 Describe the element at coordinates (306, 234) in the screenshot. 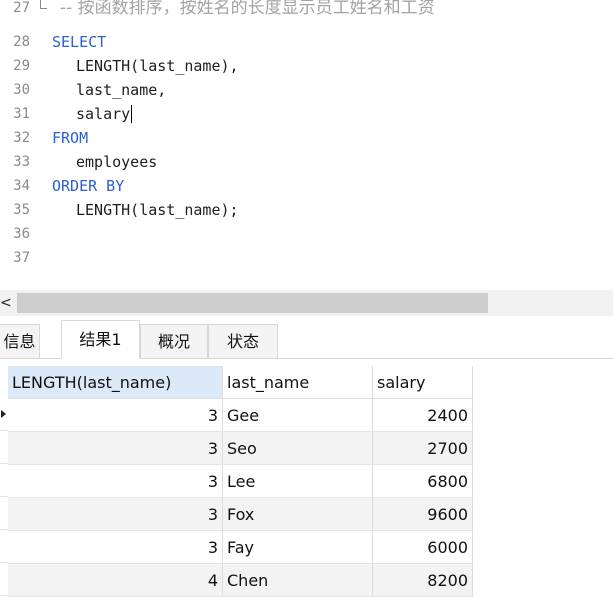

I see `editor-line: 36` at that location.